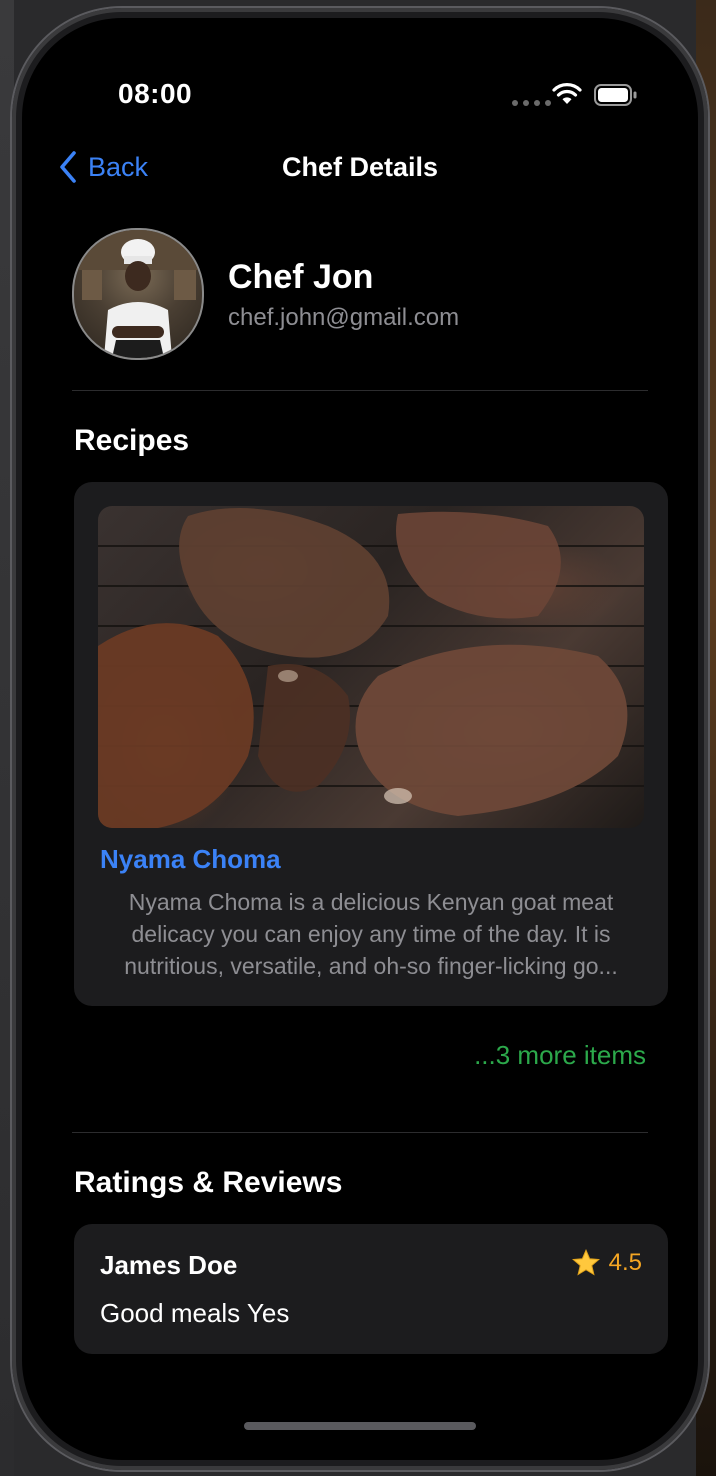 The width and height of the screenshot is (716, 1476). What do you see at coordinates (615, 95) in the screenshot?
I see `battery-icon` at bounding box center [615, 95].